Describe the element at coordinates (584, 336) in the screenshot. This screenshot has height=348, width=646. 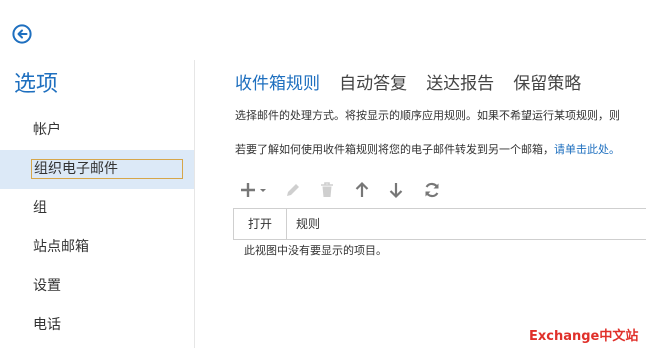
I see `watermark: Exchange中文站` at that location.